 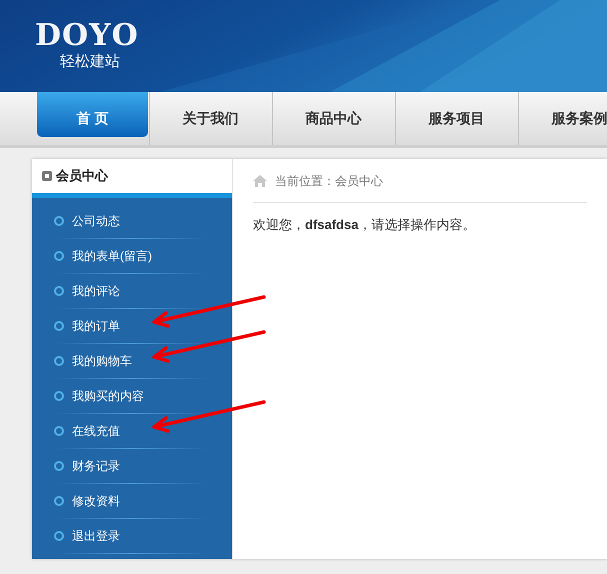 What do you see at coordinates (90, 62) in the screenshot?
I see `logo-tagline: 轻松建站` at bounding box center [90, 62].